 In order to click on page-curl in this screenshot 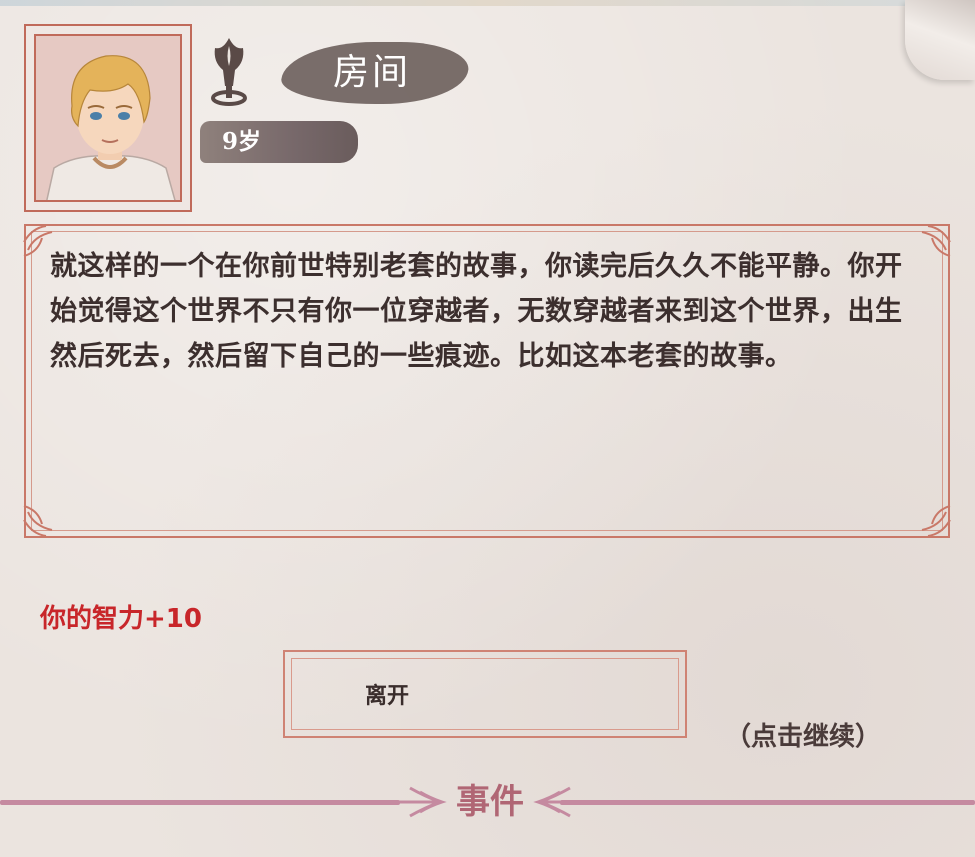, I will do `click(940, 40)`.